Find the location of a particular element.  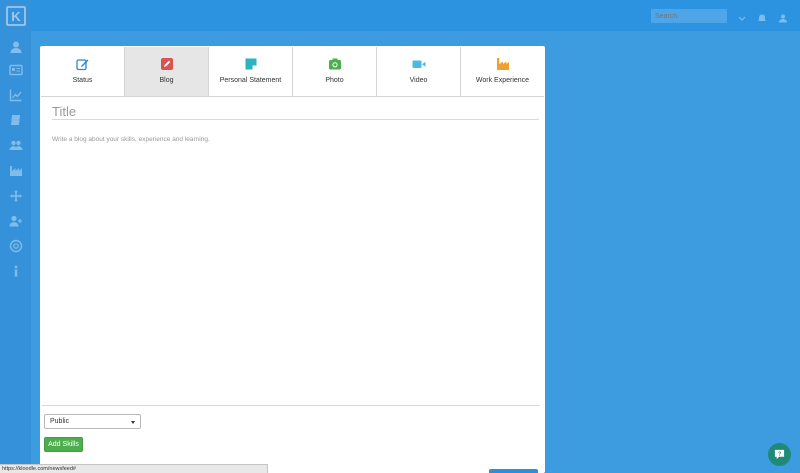

avatar-icon is located at coordinates (783, 16).